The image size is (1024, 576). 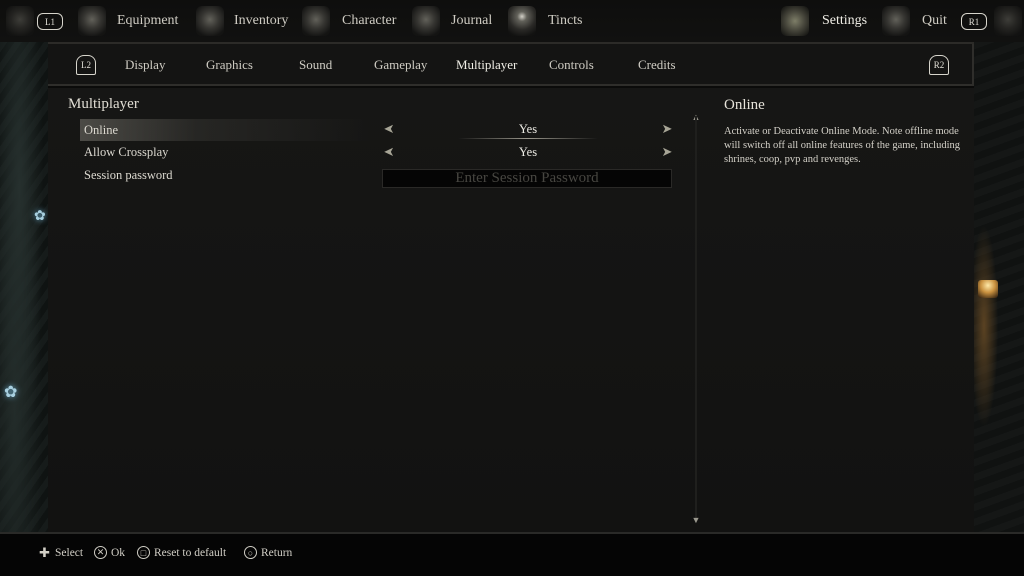 What do you see at coordinates (844, 21) in the screenshot?
I see `nav-item-settings: Settings` at bounding box center [844, 21].